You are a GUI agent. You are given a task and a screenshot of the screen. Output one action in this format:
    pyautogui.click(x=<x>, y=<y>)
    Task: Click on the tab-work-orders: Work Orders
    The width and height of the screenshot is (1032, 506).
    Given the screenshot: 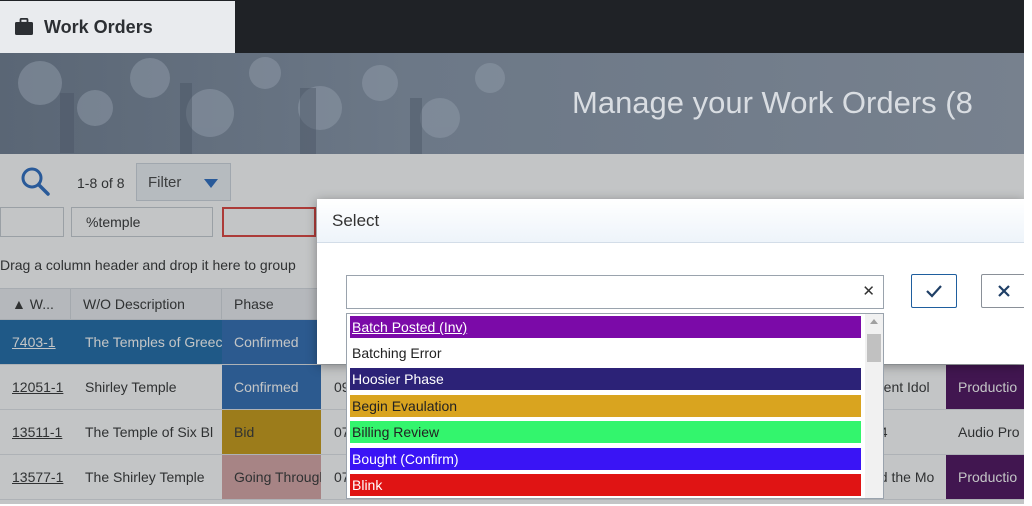 What is the action you would take?
    pyautogui.click(x=117, y=27)
    